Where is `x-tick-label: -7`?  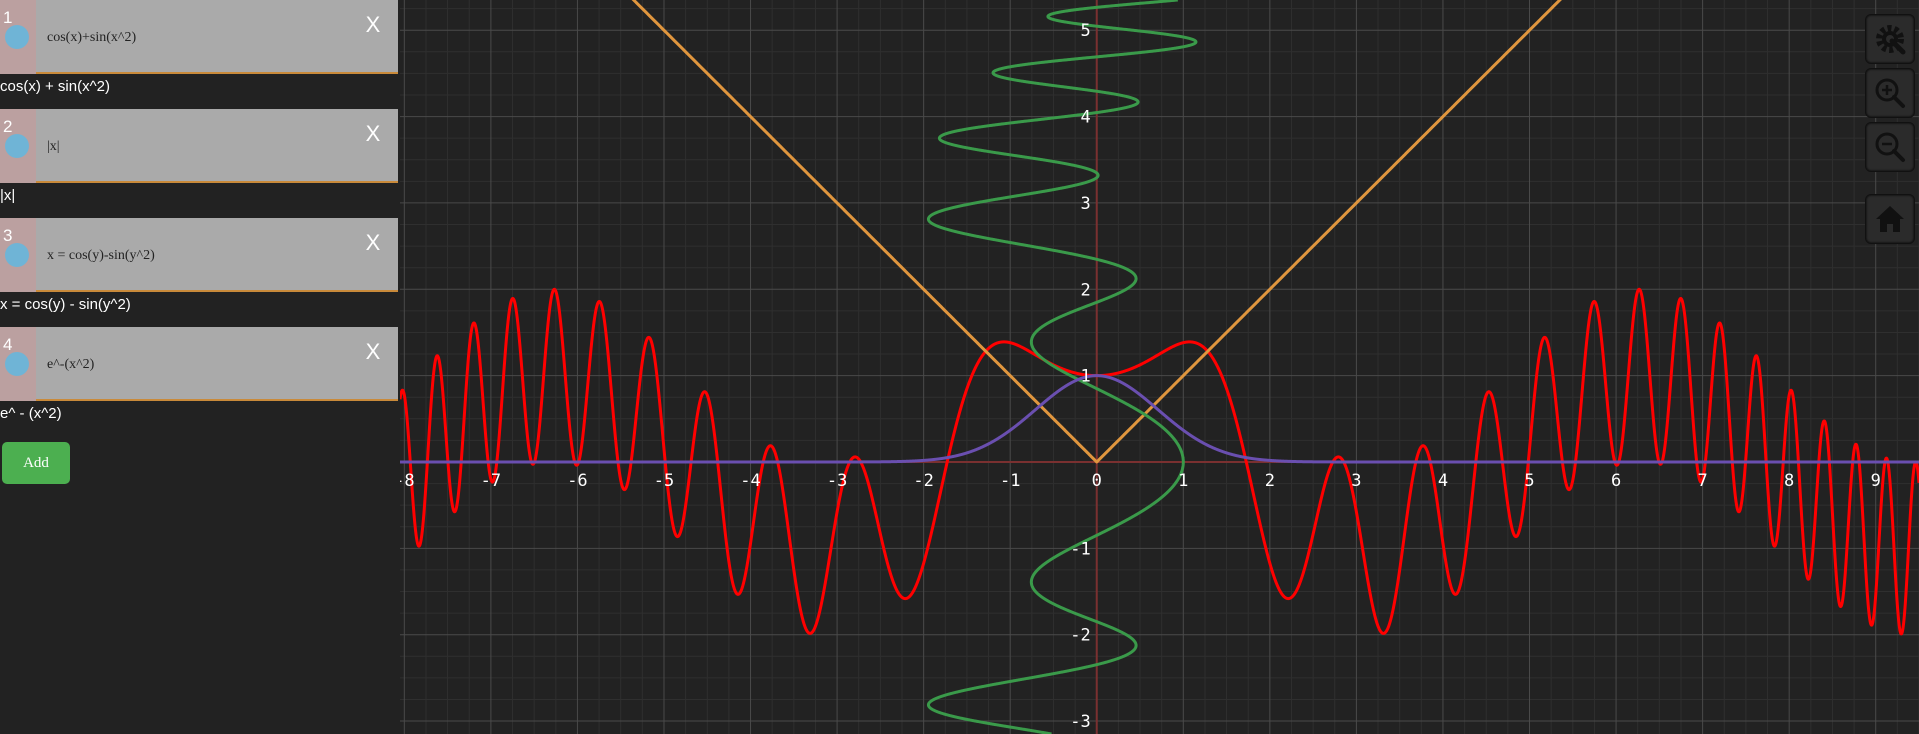
x-tick-label: -7 is located at coordinates (491, 481).